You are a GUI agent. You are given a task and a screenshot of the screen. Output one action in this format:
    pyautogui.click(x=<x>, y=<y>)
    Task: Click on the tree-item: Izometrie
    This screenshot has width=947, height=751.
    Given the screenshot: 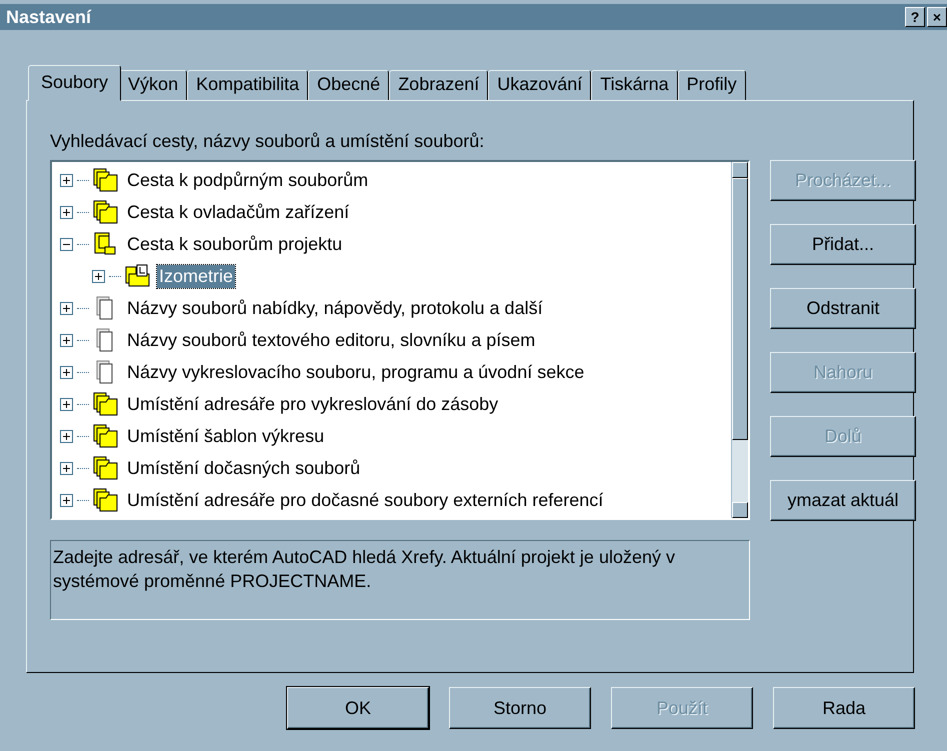 What is the action you would take?
    pyautogui.click(x=196, y=276)
    